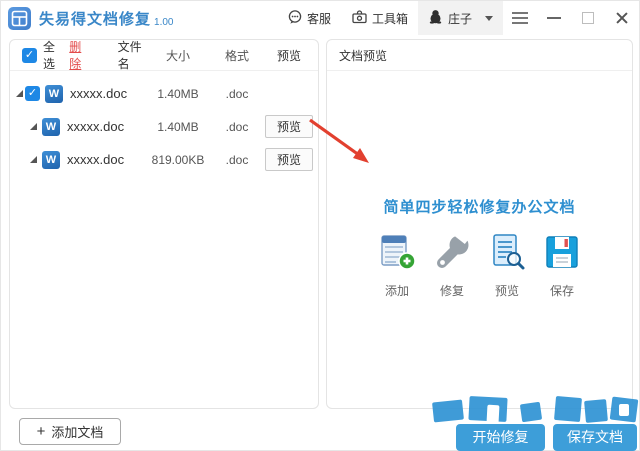  What do you see at coordinates (95, 19) in the screenshot?
I see `app-title: 失易得文档修复` at bounding box center [95, 19].